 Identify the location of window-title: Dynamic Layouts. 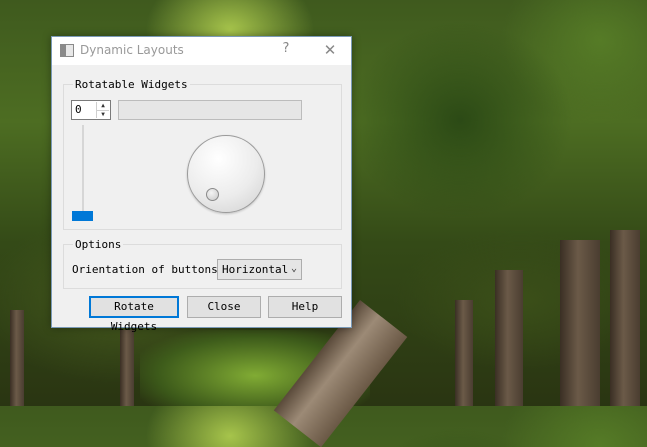
(132, 50).